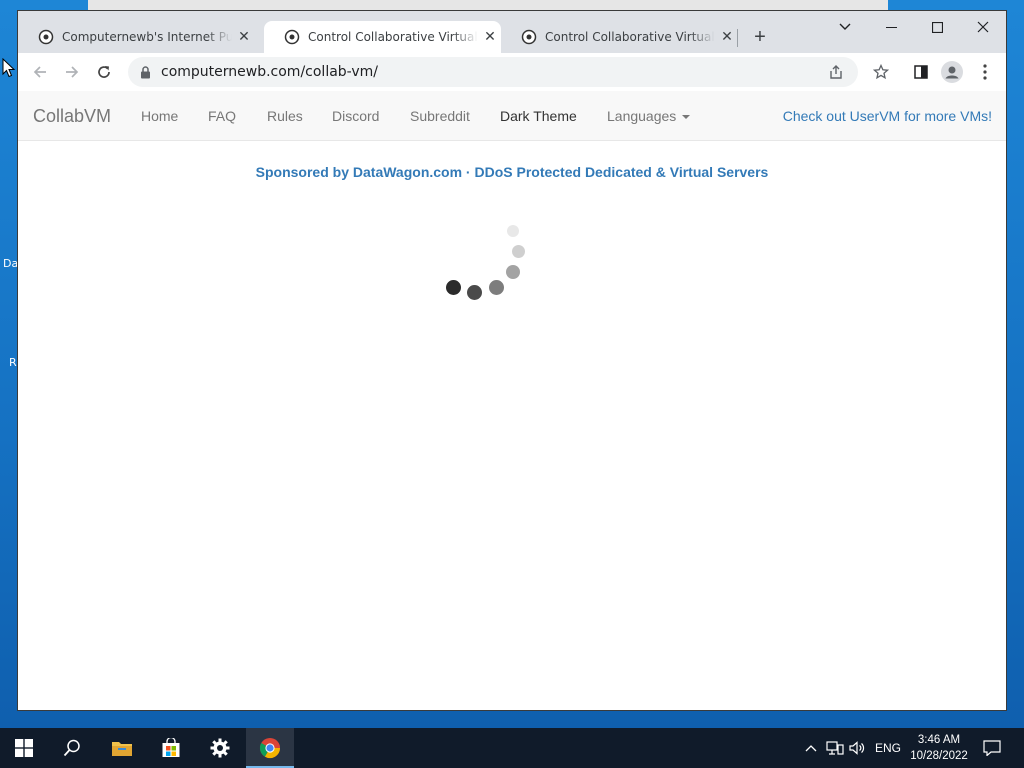 The width and height of the screenshot is (1024, 768). What do you see at coordinates (145, 72) in the screenshot?
I see `lock-icon` at bounding box center [145, 72].